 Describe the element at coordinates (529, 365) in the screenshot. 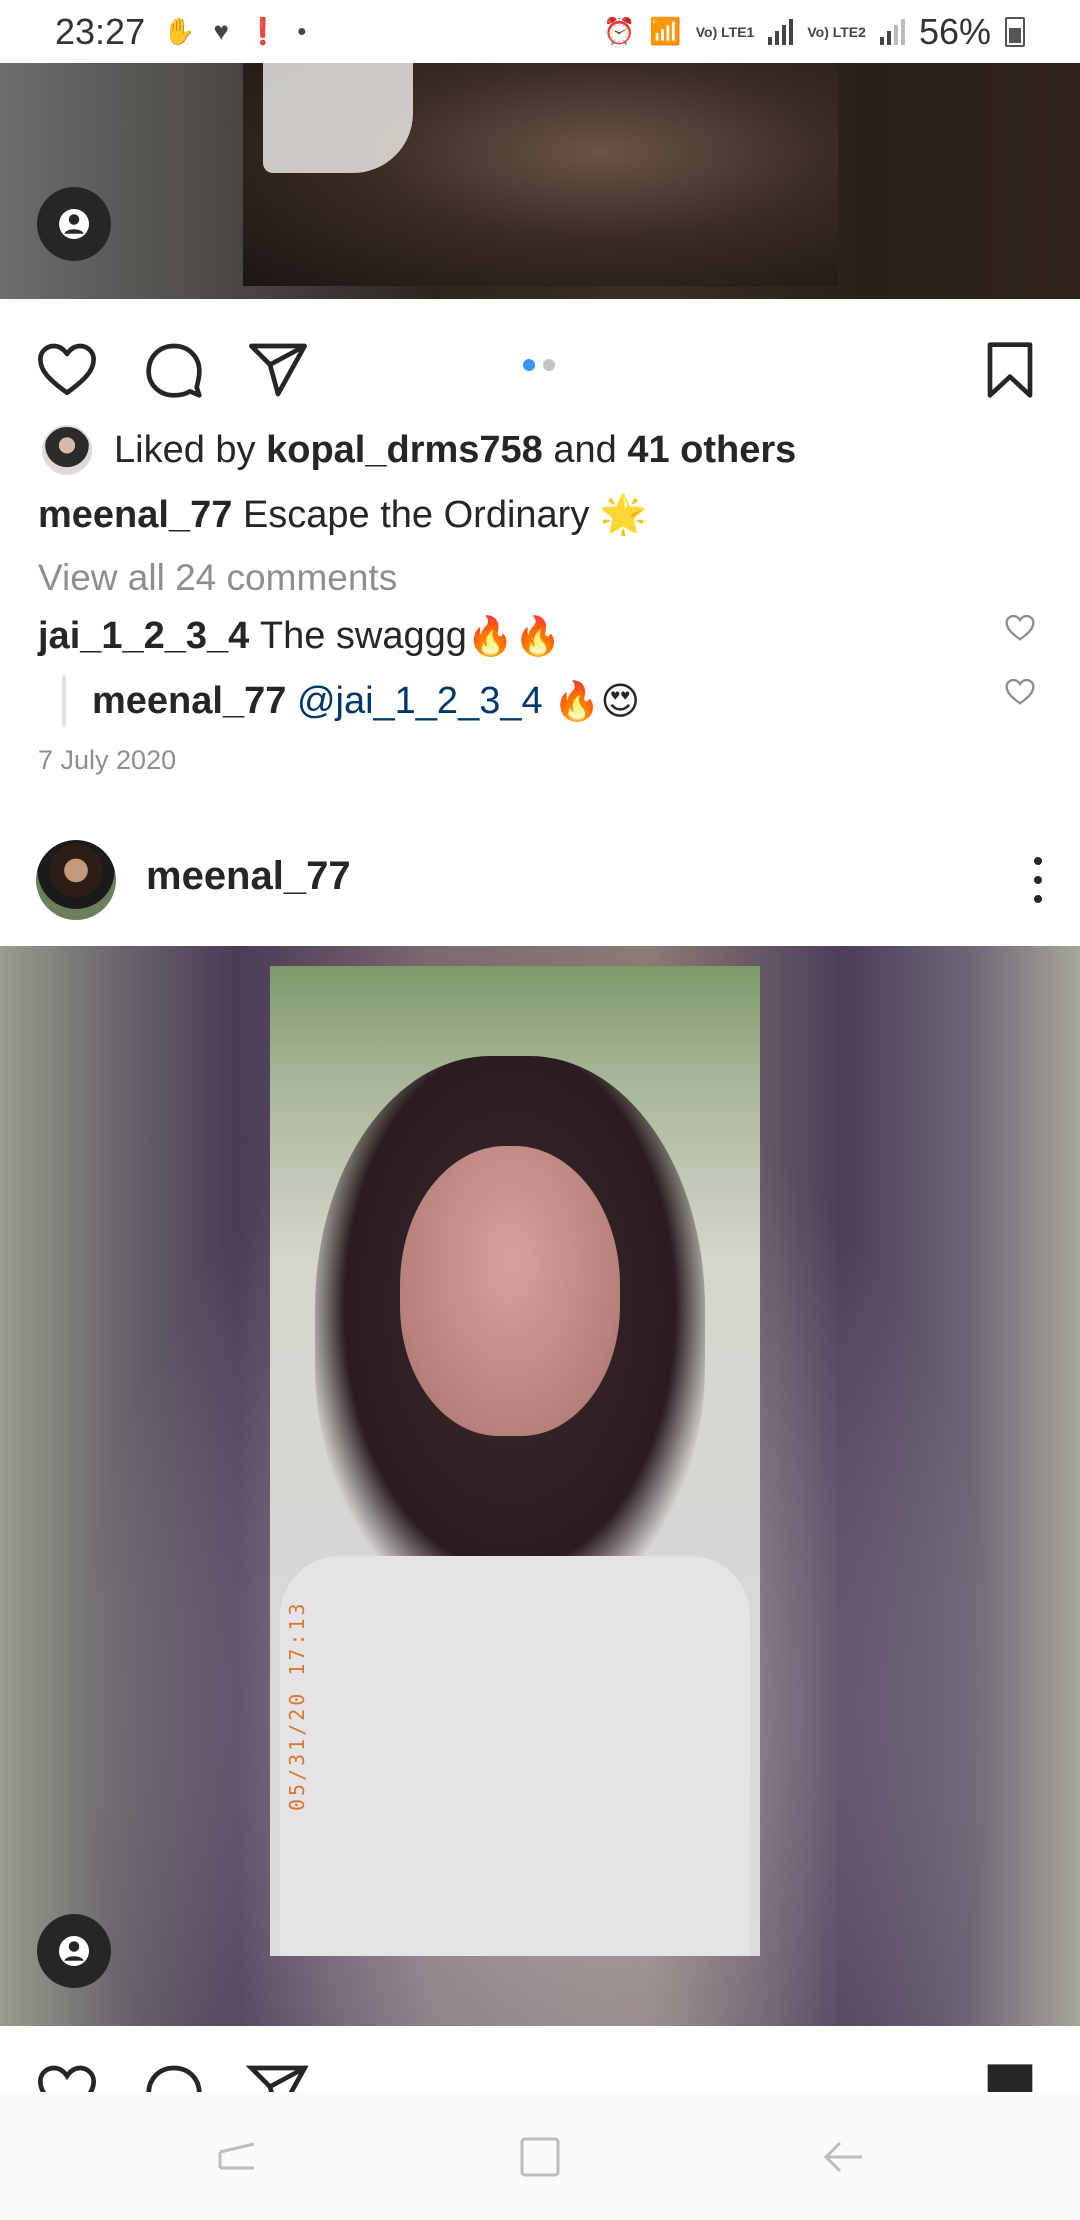

I see `carousel-dot-active` at that location.